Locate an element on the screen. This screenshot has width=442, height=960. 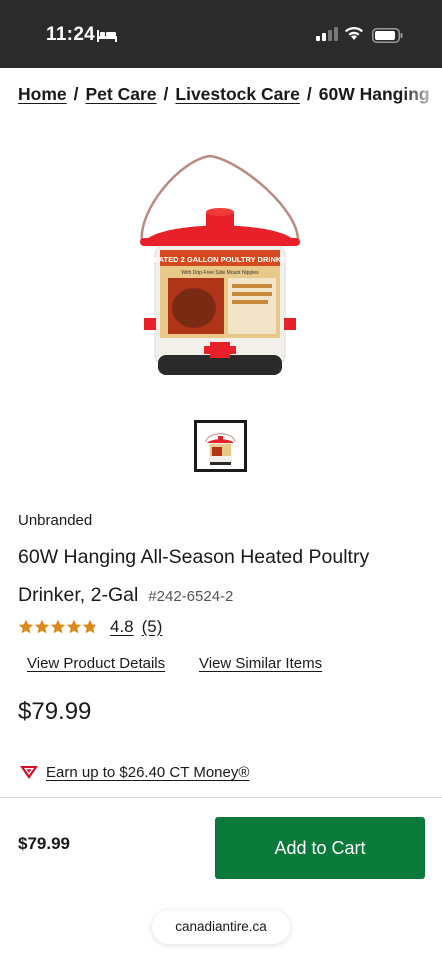
breadcrumb-livestock-care: Livestock Care is located at coordinates (237, 94).